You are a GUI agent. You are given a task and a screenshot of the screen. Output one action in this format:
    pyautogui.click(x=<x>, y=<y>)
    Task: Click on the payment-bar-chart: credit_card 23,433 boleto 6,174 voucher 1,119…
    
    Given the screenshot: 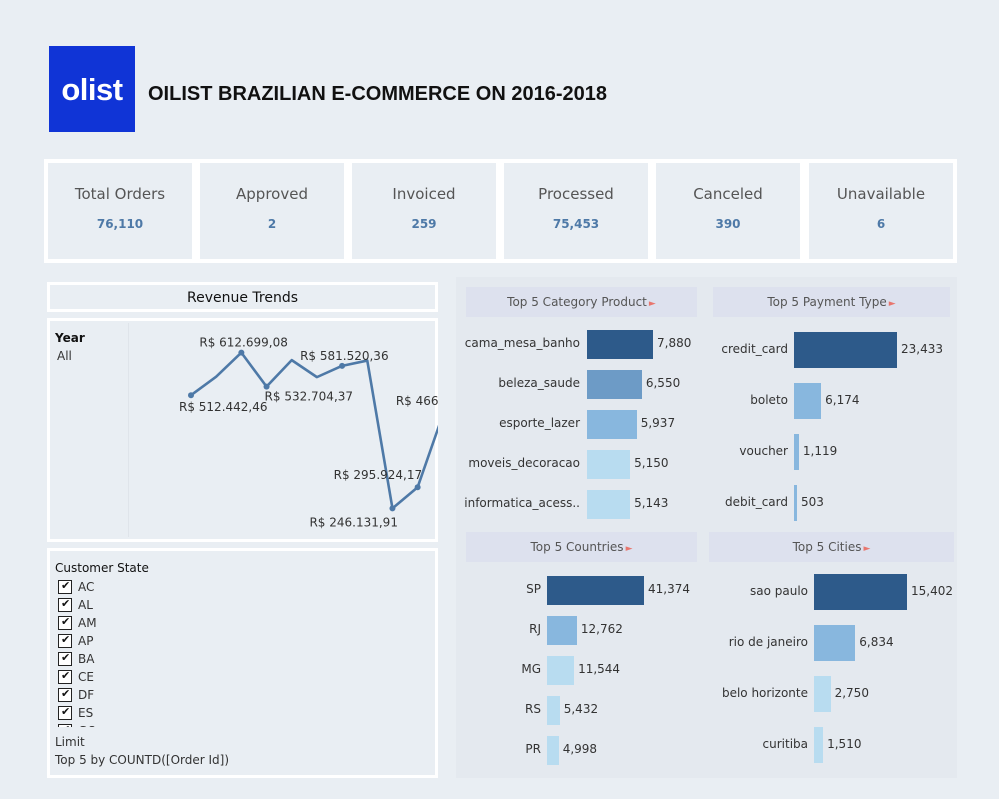 What is the action you would take?
    pyautogui.click(x=831, y=424)
    